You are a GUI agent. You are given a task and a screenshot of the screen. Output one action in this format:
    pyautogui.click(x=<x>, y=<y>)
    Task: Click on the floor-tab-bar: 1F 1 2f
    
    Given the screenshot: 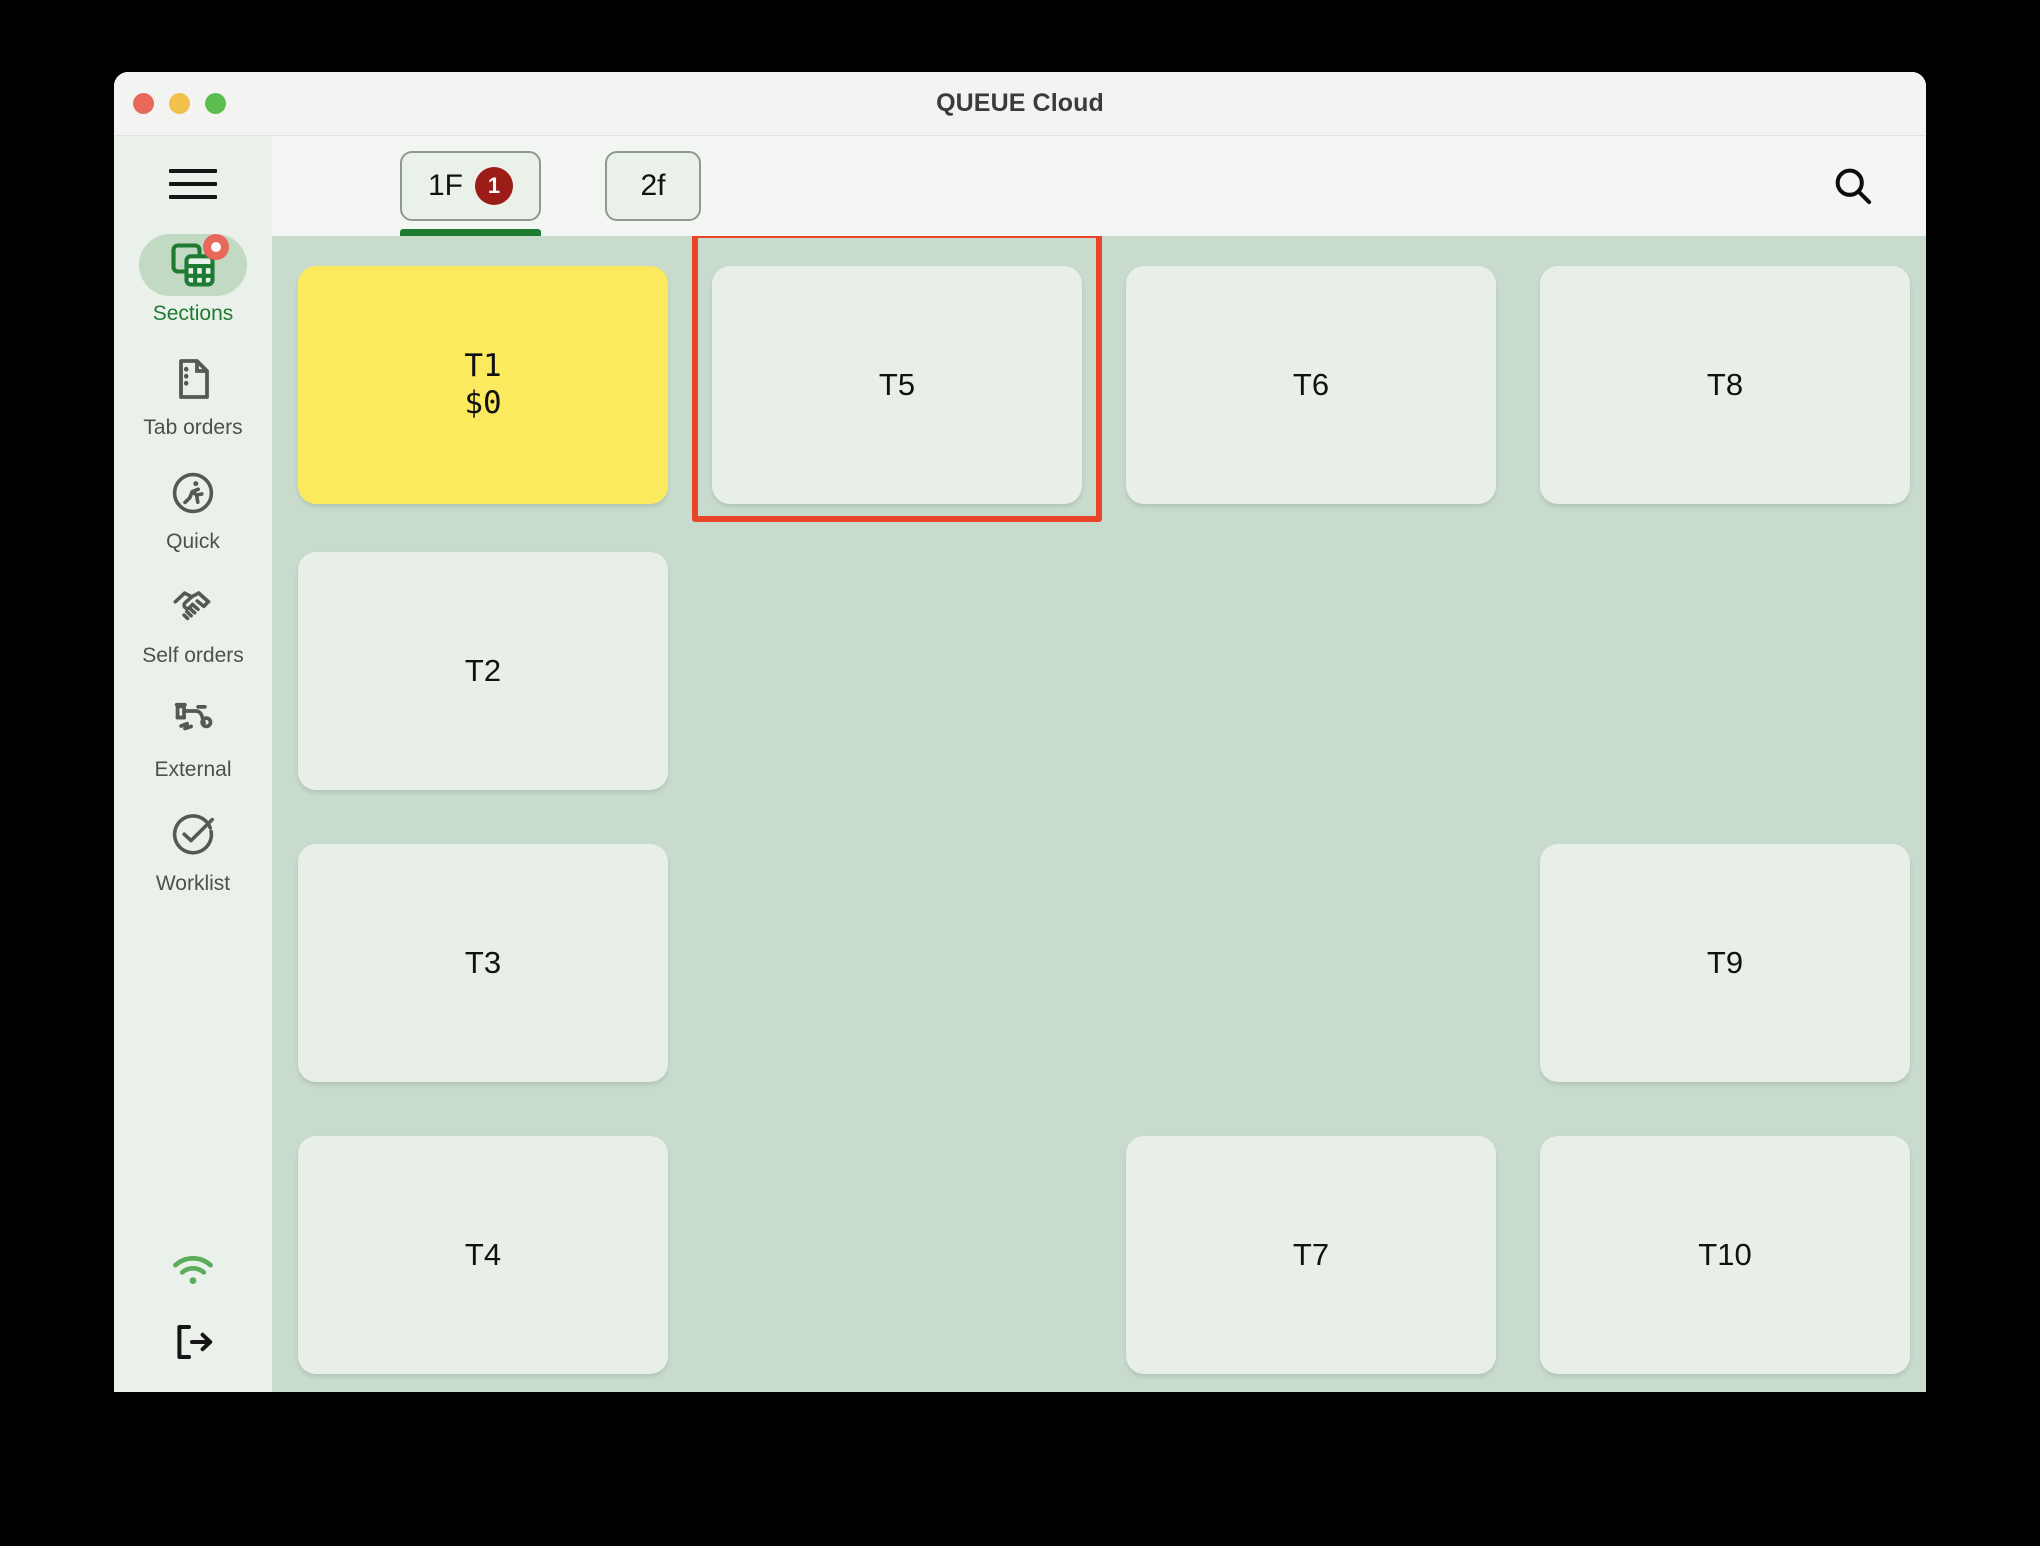 What is the action you would take?
    pyautogui.click(x=1099, y=188)
    